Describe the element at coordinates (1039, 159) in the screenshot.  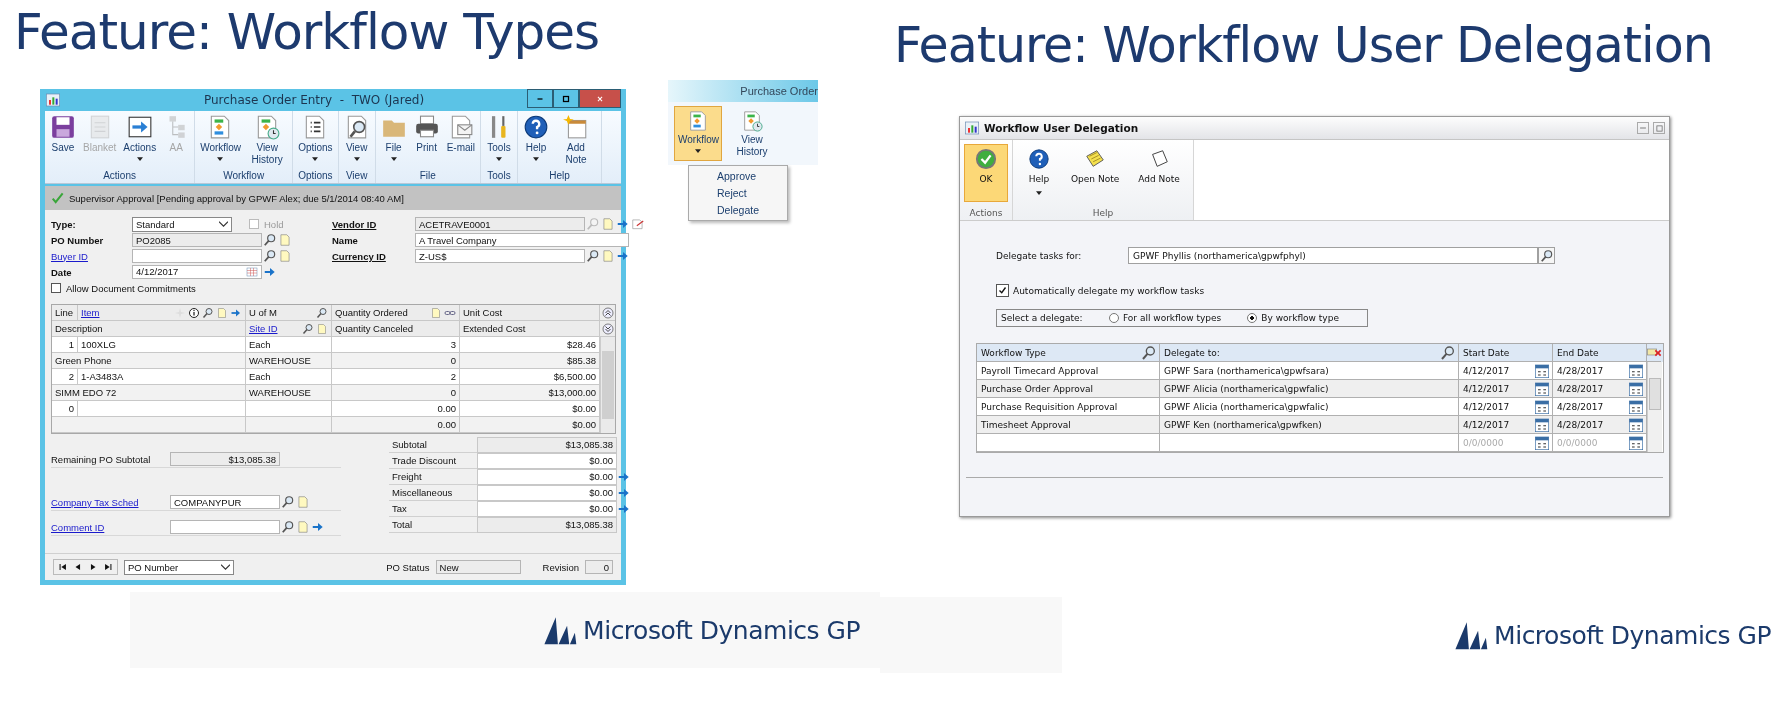
I see `help-icon` at that location.